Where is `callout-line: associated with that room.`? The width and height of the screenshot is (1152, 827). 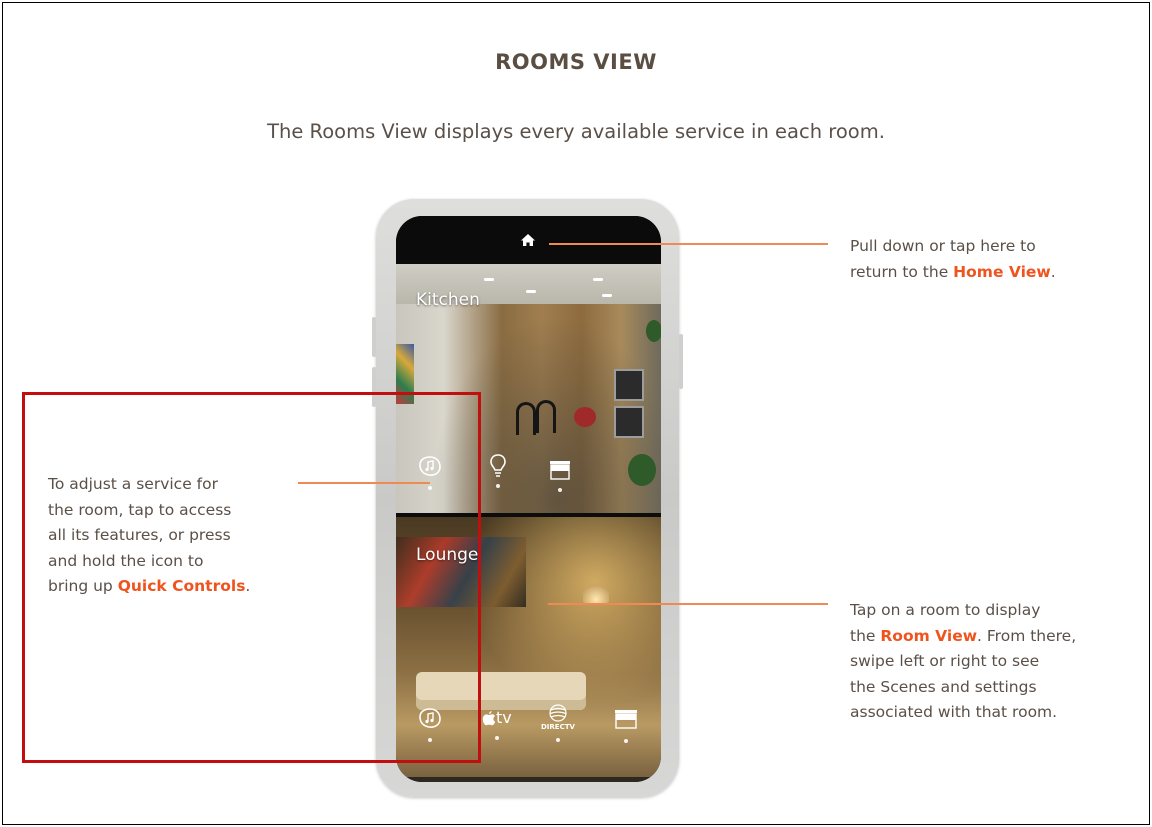 callout-line: associated with that room. is located at coordinates (954, 712).